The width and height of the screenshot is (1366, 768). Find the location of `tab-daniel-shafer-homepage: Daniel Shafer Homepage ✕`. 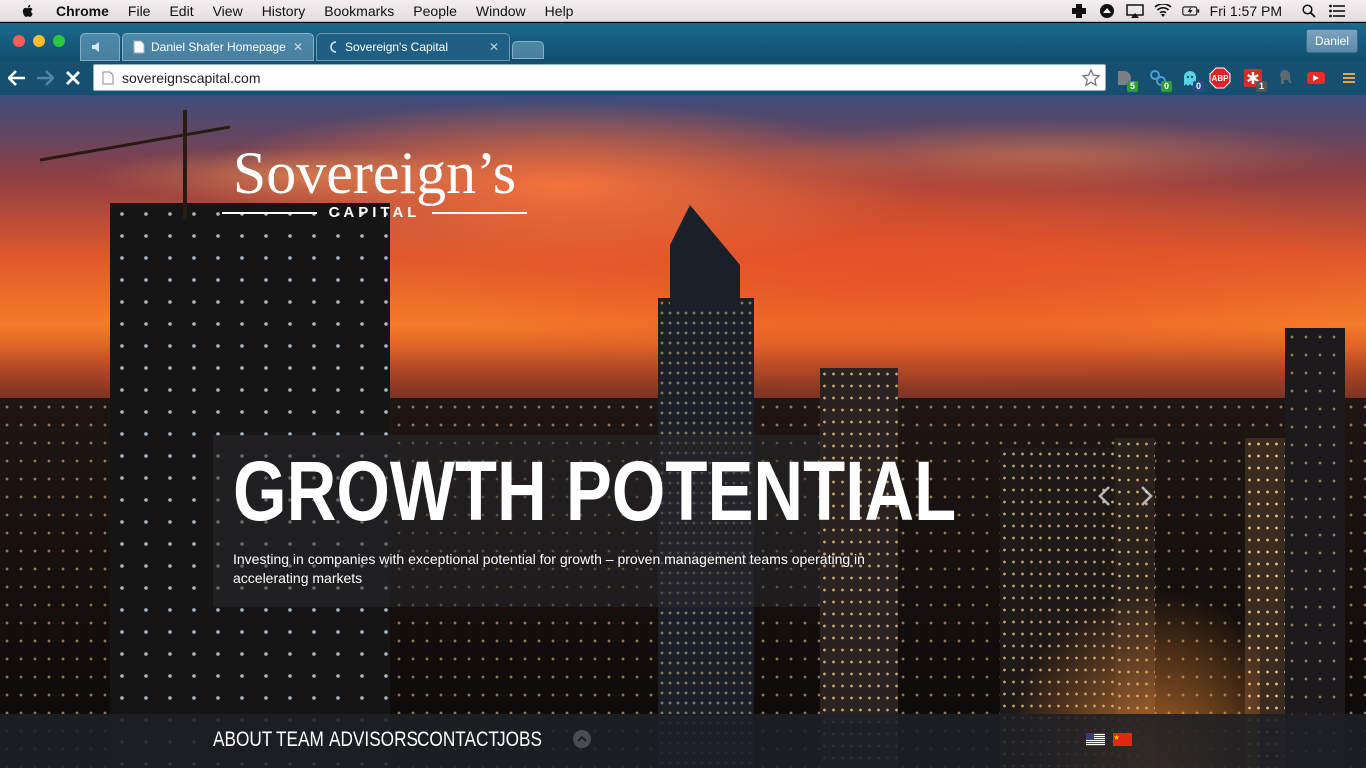

tab-daniel-shafer-homepage: Daniel Shafer Homepage ✕ is located at coordinates (218, 47).